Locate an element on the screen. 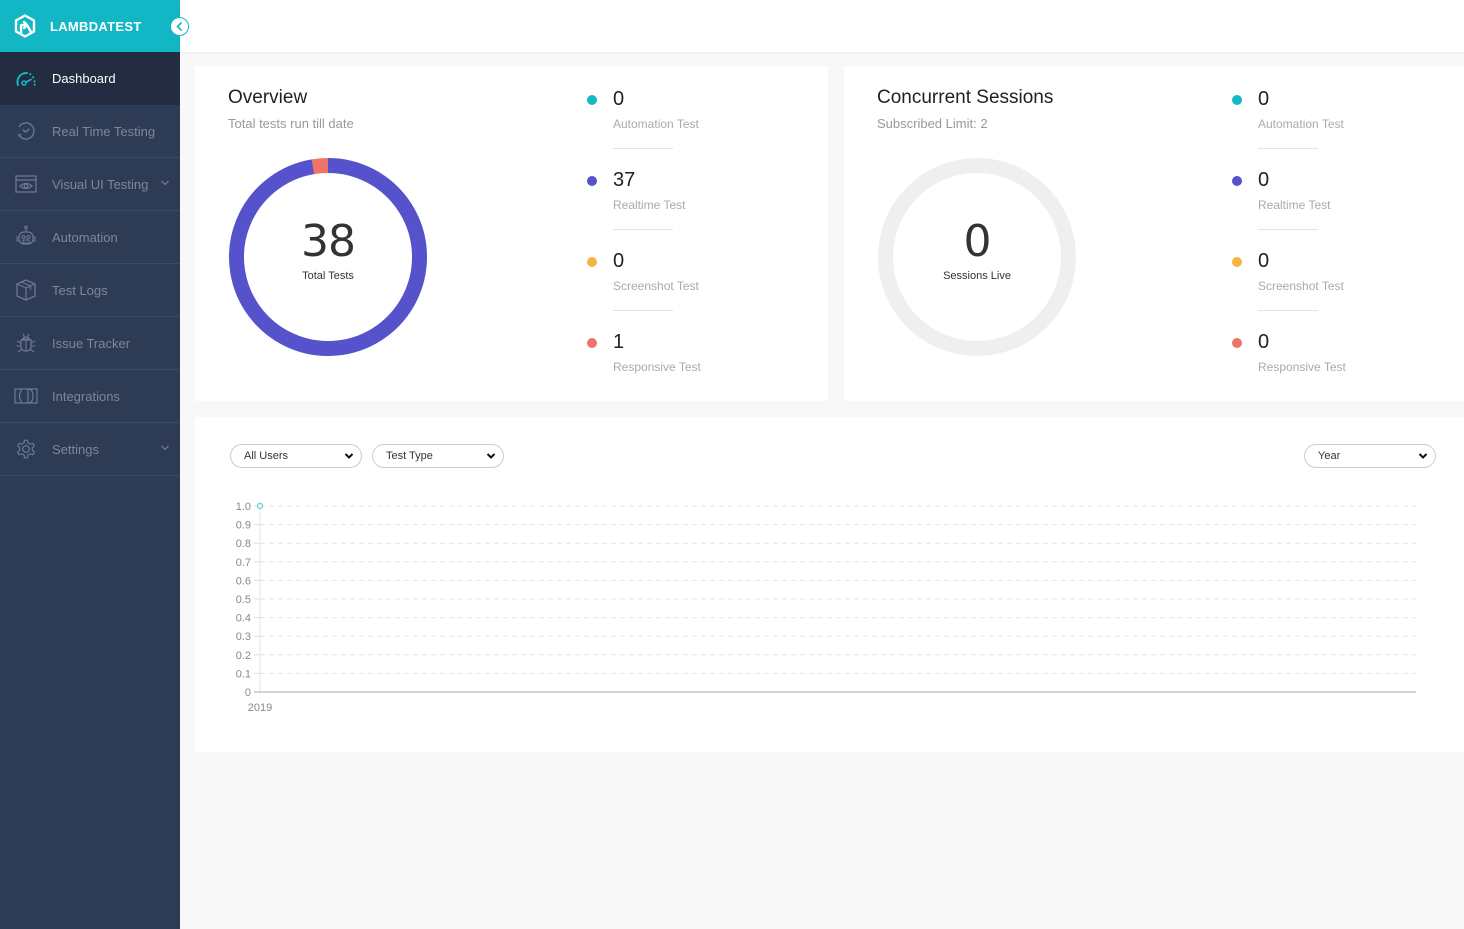 The height and width of the screenshot is (929, 1464). x-tick-label: 2019 is located at coordinates (260, 708).